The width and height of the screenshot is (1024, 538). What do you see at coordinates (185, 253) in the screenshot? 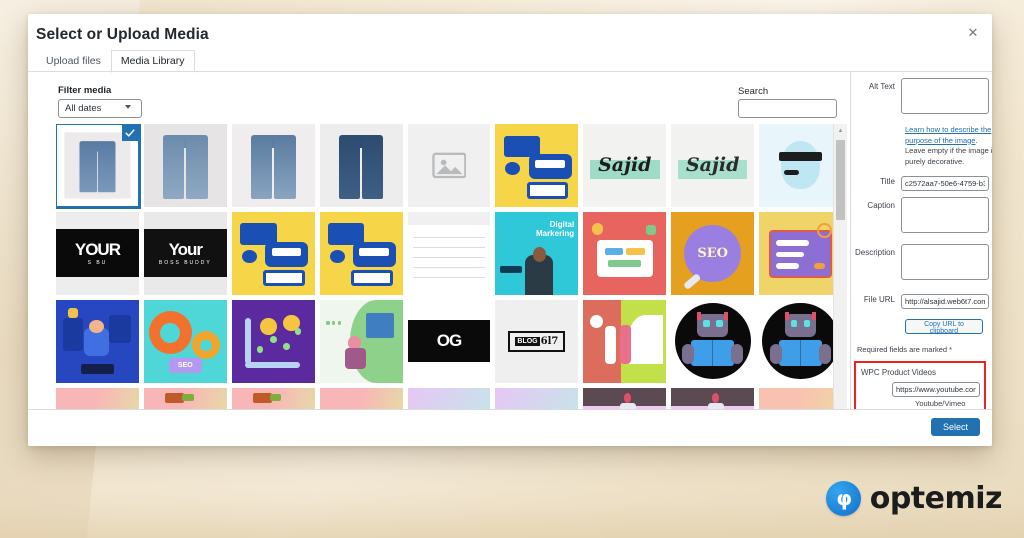
I see `media-item-your-boss-buddy-light: Your BOSS BUDDY` at bounding box center [185, 253].